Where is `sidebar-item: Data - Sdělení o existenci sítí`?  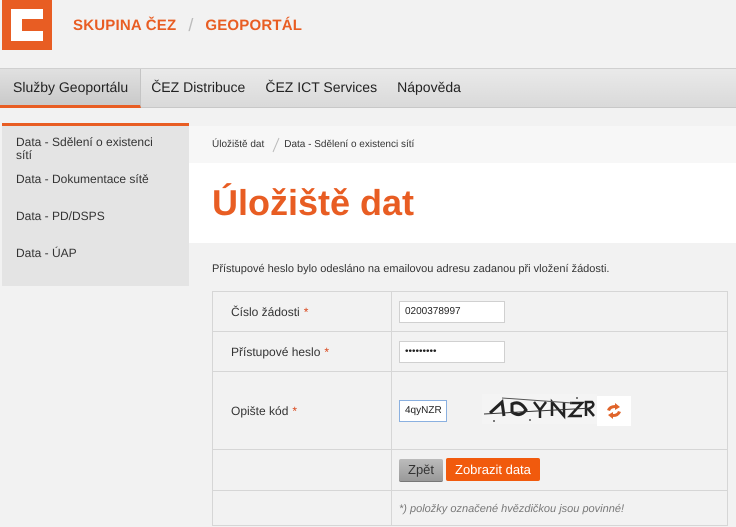
sidebar-item: Data - Sdělení o existenci sítí is located at coordinates (95, 149).